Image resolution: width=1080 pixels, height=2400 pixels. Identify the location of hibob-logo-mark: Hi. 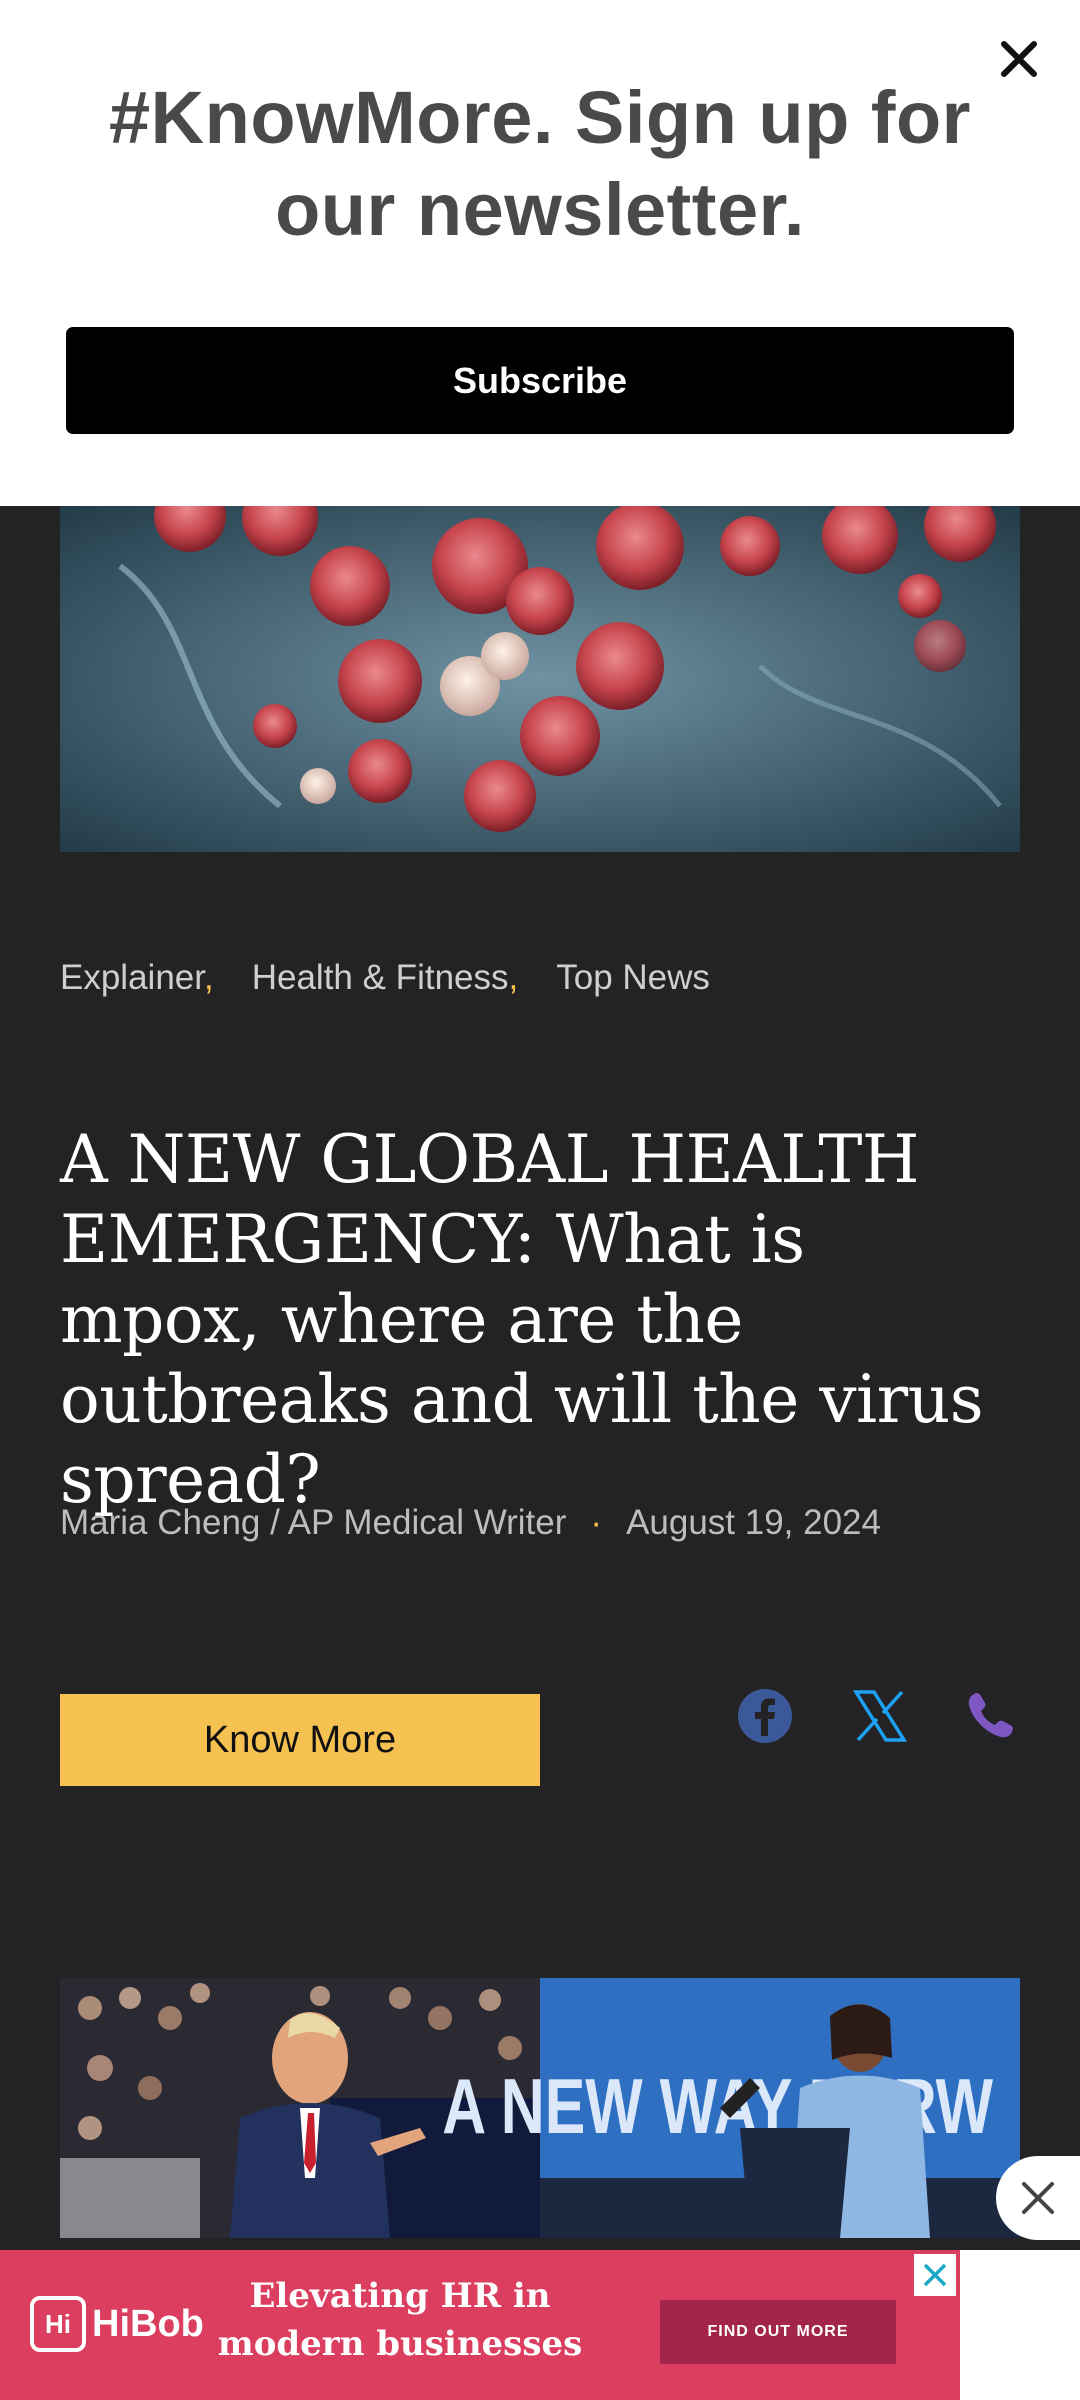
(58, 2324).